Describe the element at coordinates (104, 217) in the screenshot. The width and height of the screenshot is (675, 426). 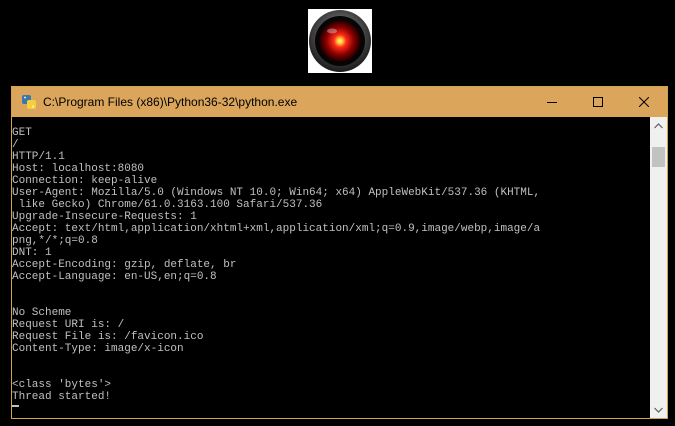
I see `console-line: Upgrade-Insecure-Requests: 1` at that location.